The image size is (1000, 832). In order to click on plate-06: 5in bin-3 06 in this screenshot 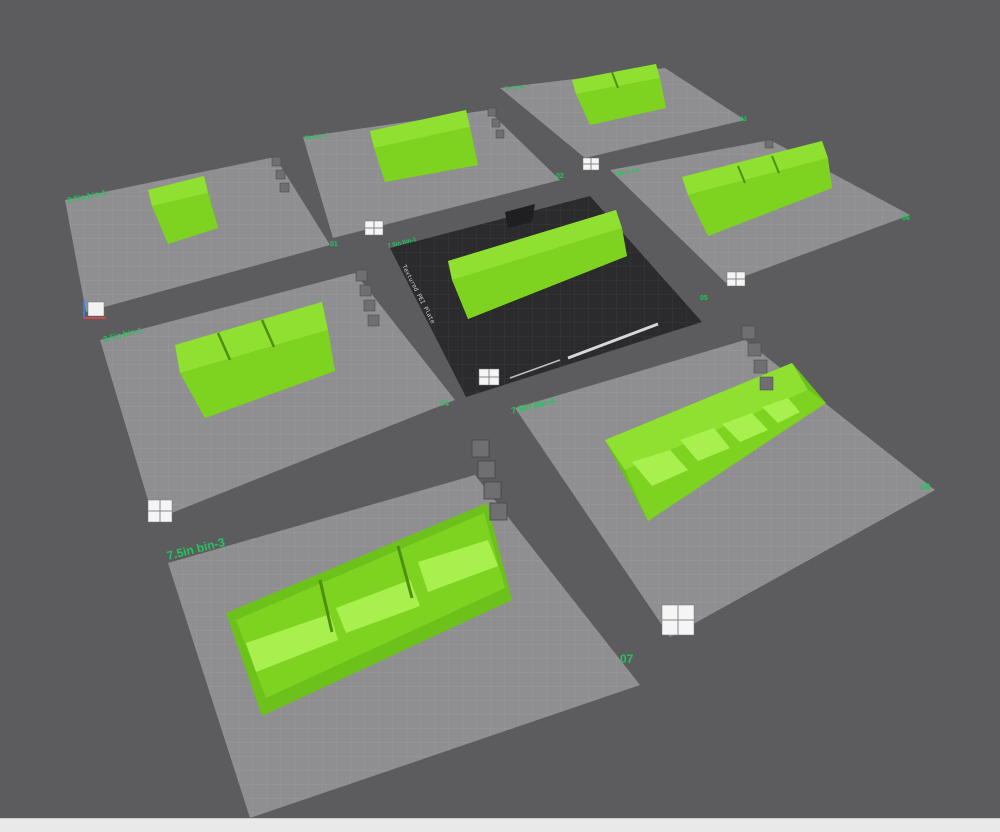, I will do `click(760, 213)`.